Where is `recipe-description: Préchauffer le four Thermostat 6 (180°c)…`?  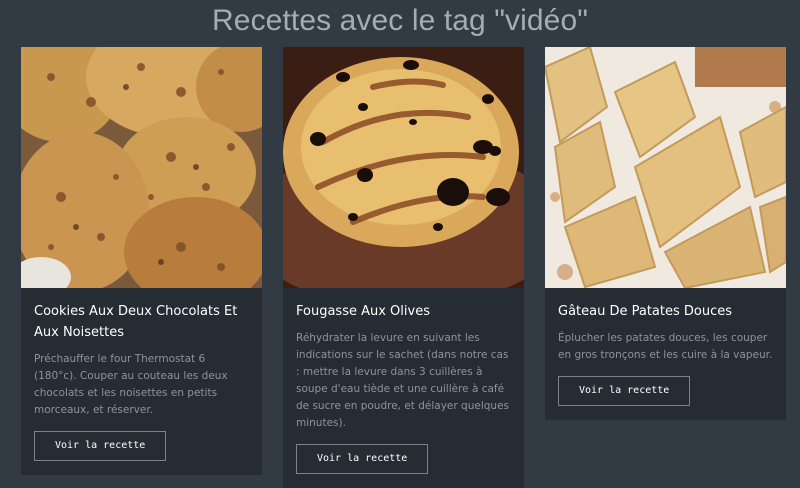
recipe-description: Préchauffer le four Thermostat 6 (180°c)… is located at coordinates (131, 384).